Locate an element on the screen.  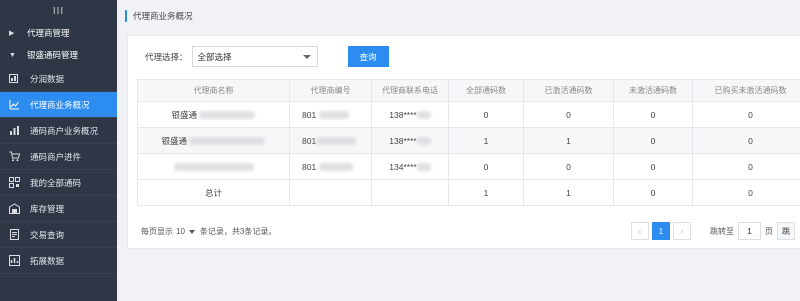
cart-icon is located at coordinates (14, 156).